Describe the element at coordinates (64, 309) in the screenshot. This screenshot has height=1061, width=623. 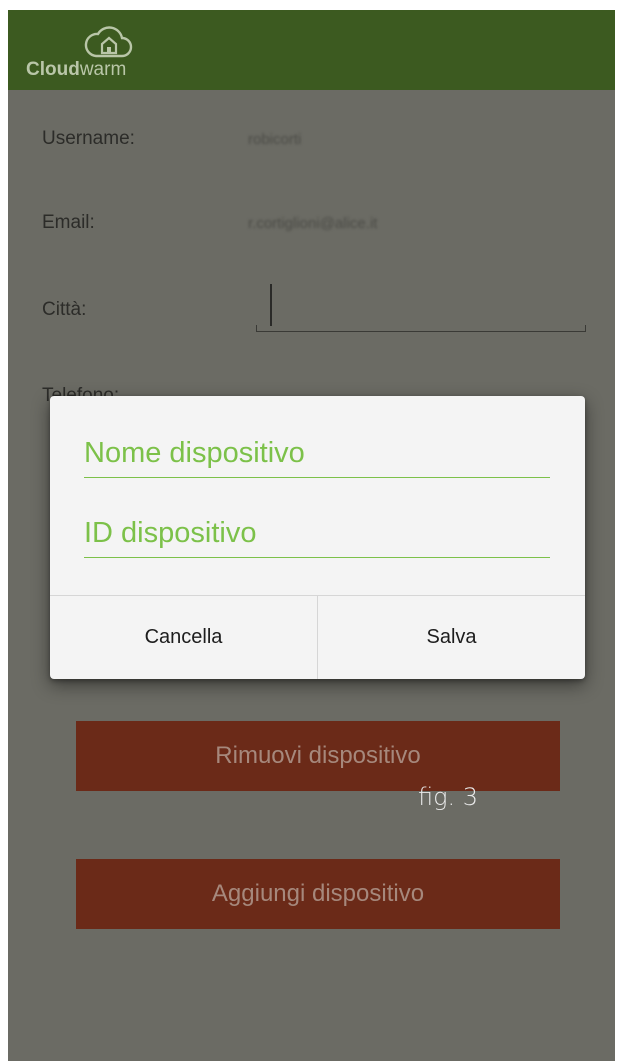
I see `city-label: Città:` at that location.